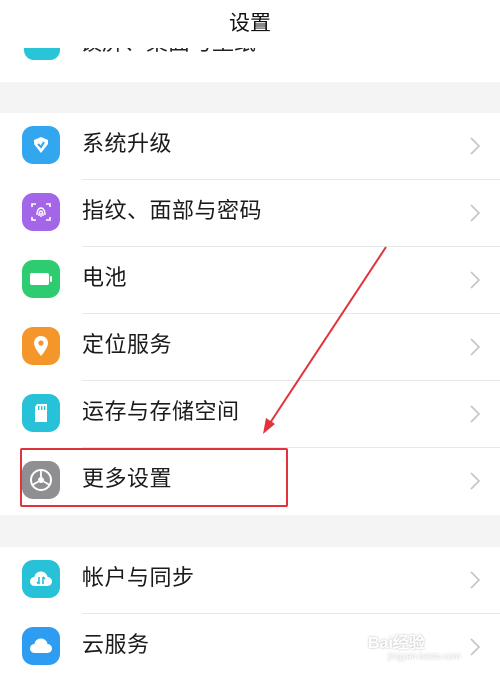 This screenshot has width=500, height=681. I want to click on settings-row-label: 指纹、面部与密码, so click(172, 211).